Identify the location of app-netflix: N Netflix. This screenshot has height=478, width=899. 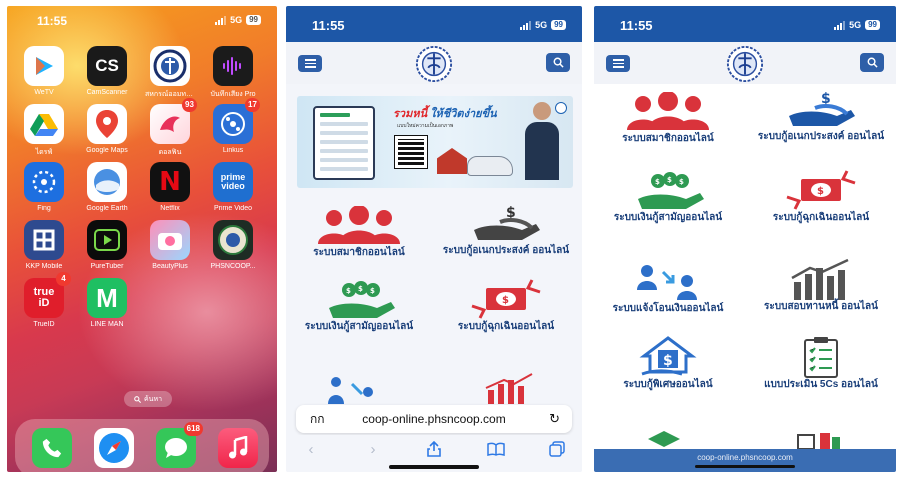
(170, 187).